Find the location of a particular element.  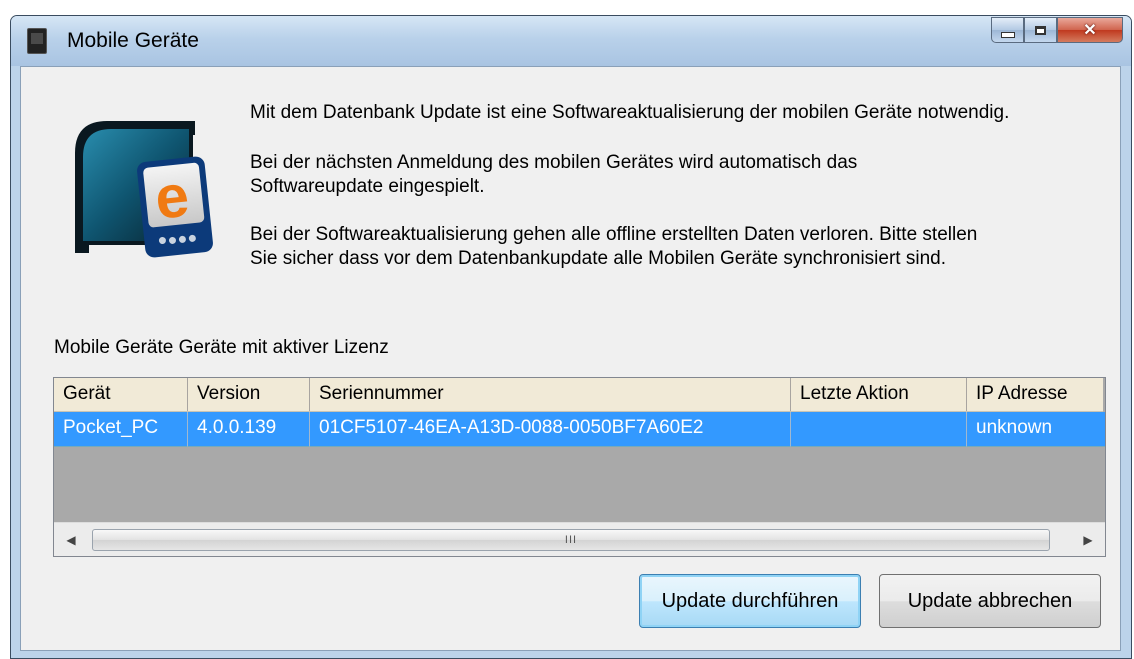

column-header-last-action: Letzte Aktion is located at coordinates (879, 394).